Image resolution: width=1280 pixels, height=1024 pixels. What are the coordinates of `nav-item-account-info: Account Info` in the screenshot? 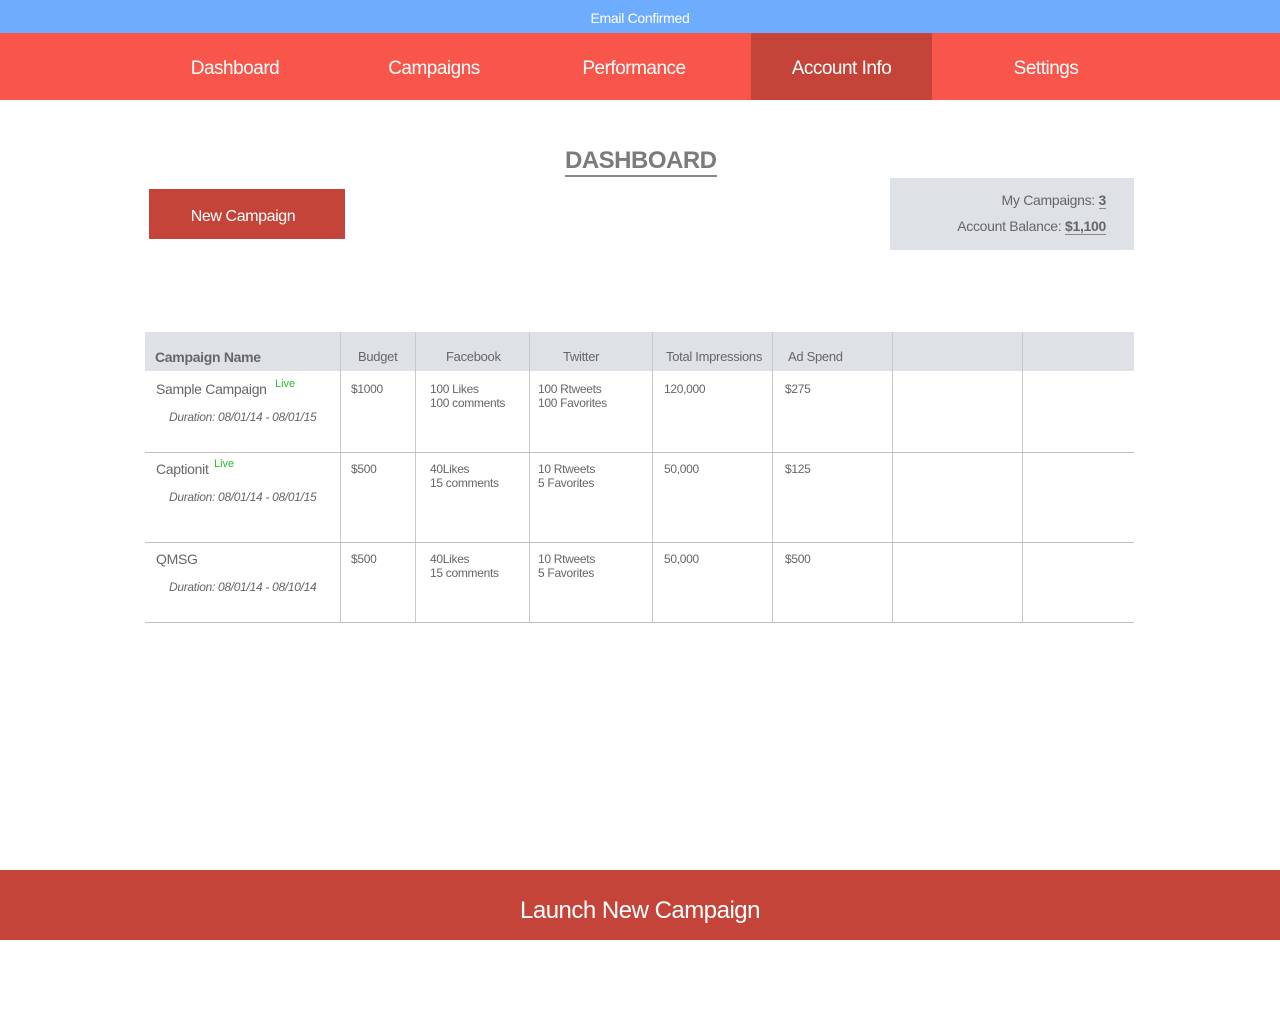 It's located at (841, 66).